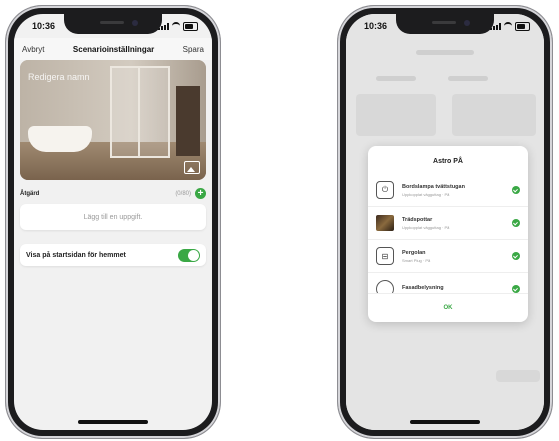 The height and width of the screenshot is (441, 559). What do you see at coordinates (385, 287) in the screenshot?
I see `bulb-icon` at bounding box center [385, 287].